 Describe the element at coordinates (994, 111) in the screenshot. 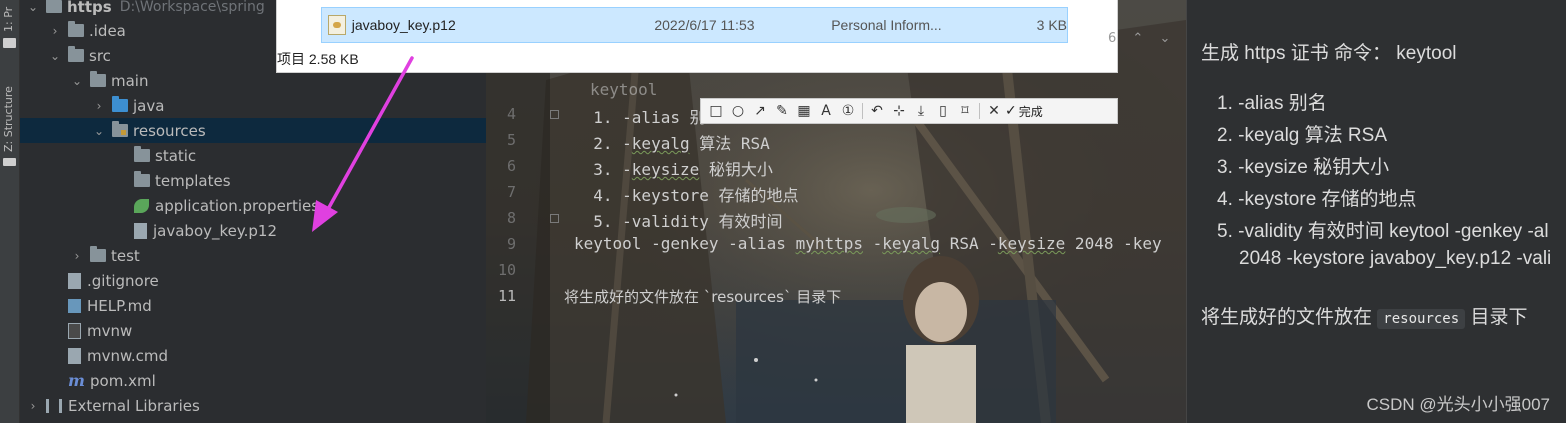

I see `close-icon: ✕` at that location.